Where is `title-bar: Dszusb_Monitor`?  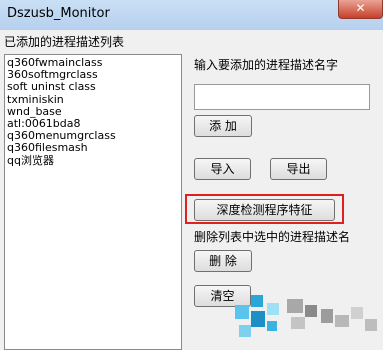 title-bar: Dszusb_Monitor is located at coordinates (191, 15).